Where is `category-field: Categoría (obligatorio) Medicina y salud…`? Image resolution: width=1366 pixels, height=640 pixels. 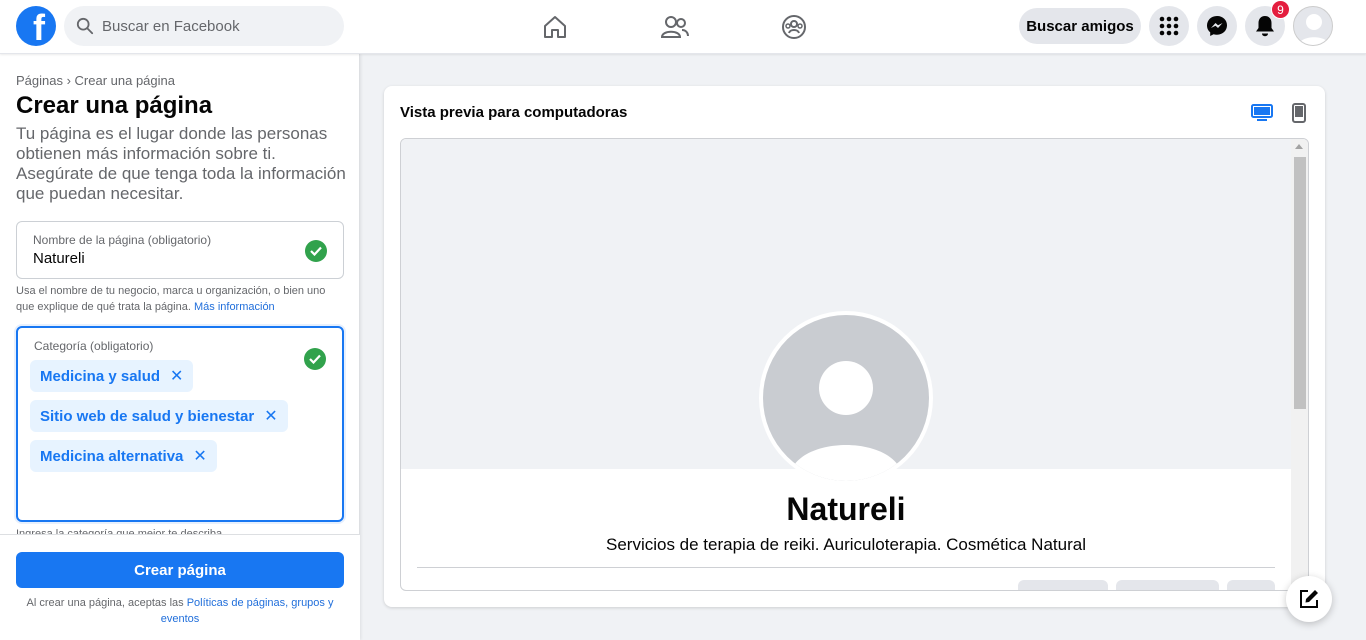
category-field: Categoría (obligatorio) Medicina y salud… is located at coordinates (180, 424).